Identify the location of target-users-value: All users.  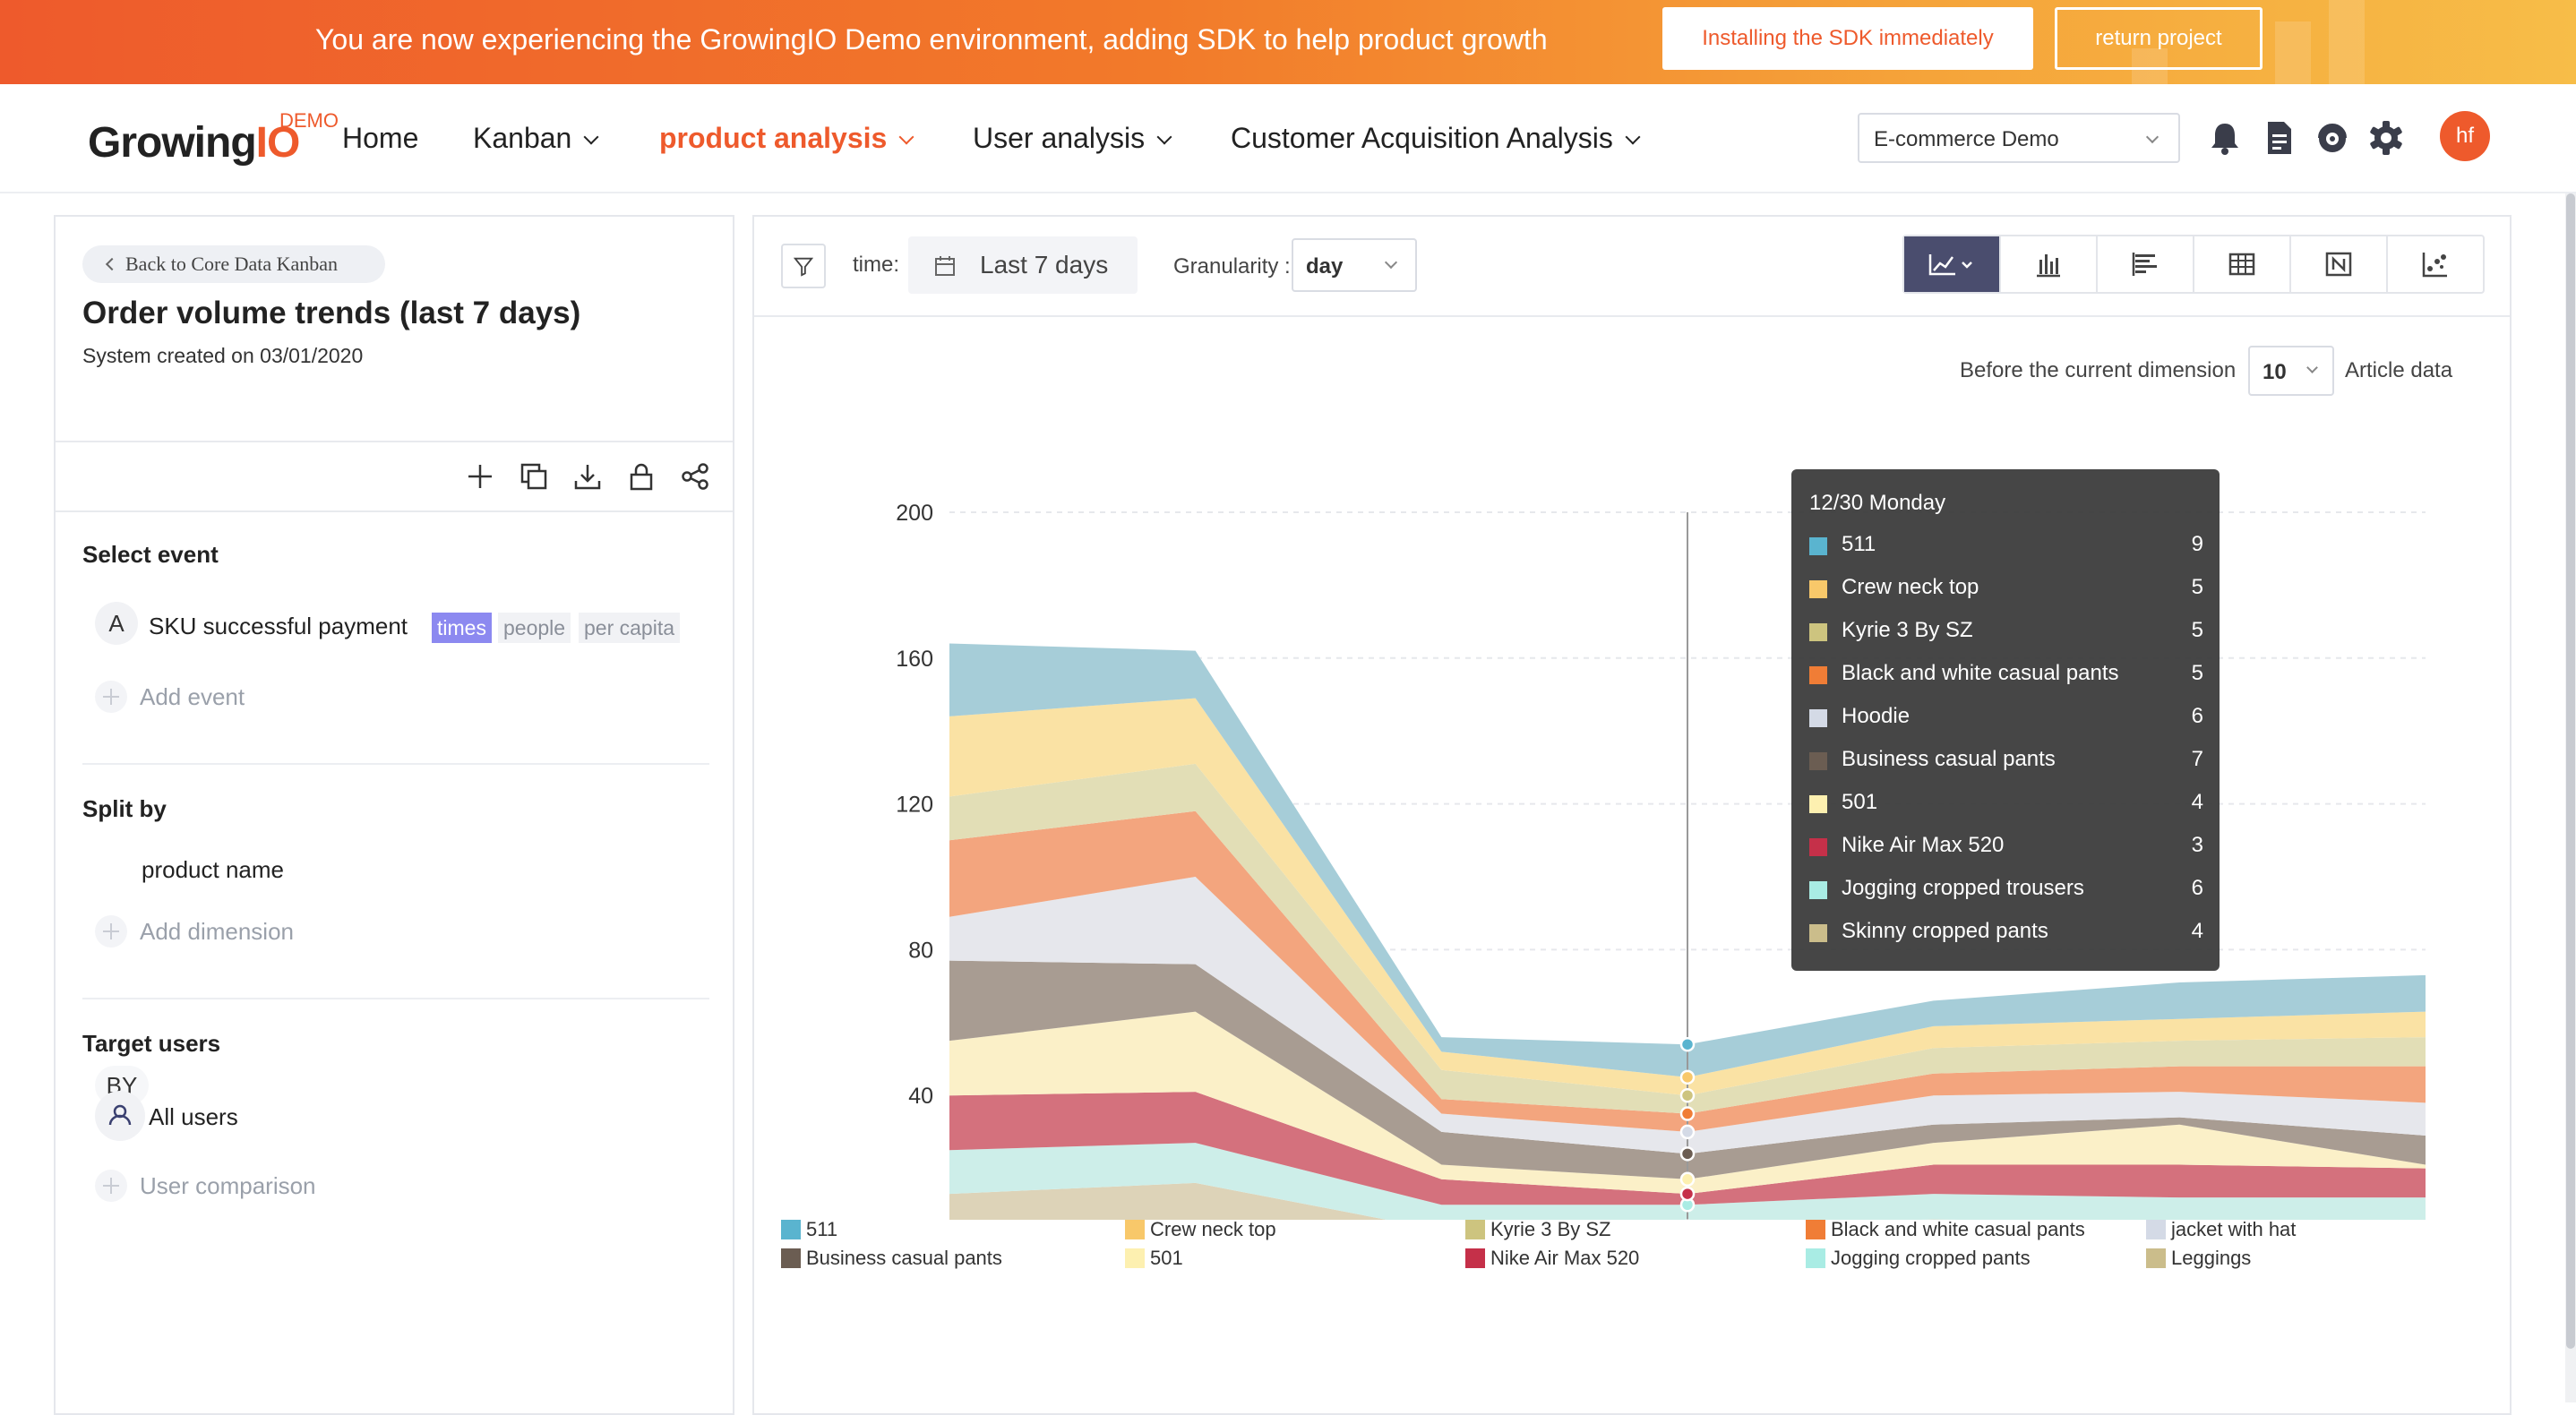
(193, 1117).